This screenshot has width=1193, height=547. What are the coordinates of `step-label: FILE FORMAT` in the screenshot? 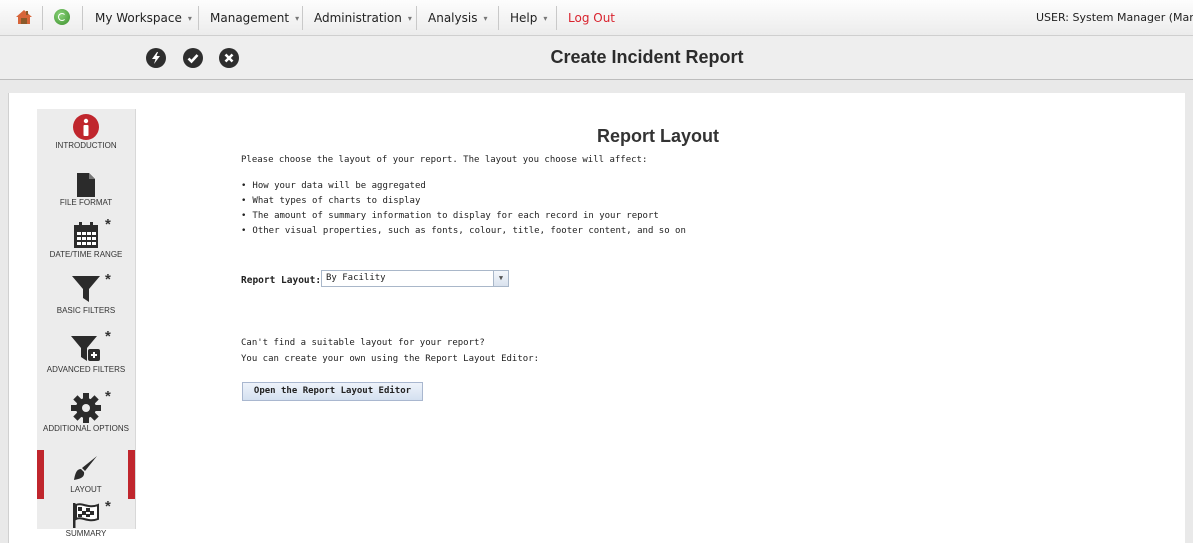 It's located at (86, 202).